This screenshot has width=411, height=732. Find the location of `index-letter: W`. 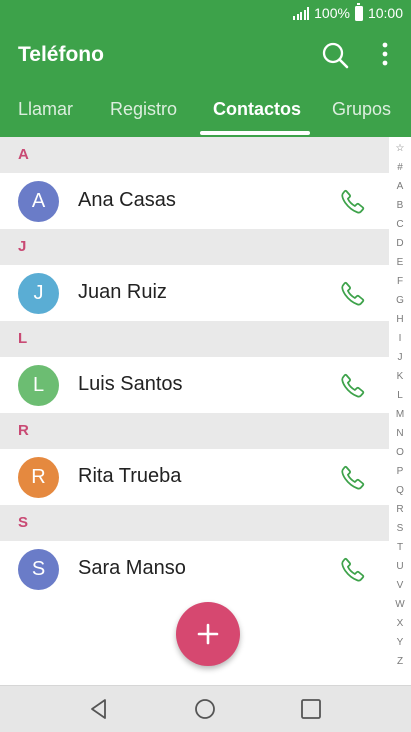

index-letter: W is located at coordinates (400, 604).